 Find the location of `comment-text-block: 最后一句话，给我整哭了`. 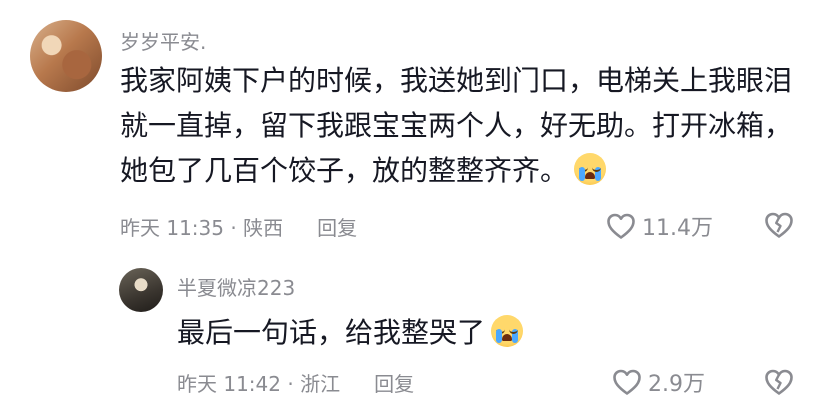

comment-text-block: 最后一句话，给我整哭了 is located at coordinates (487, 332).